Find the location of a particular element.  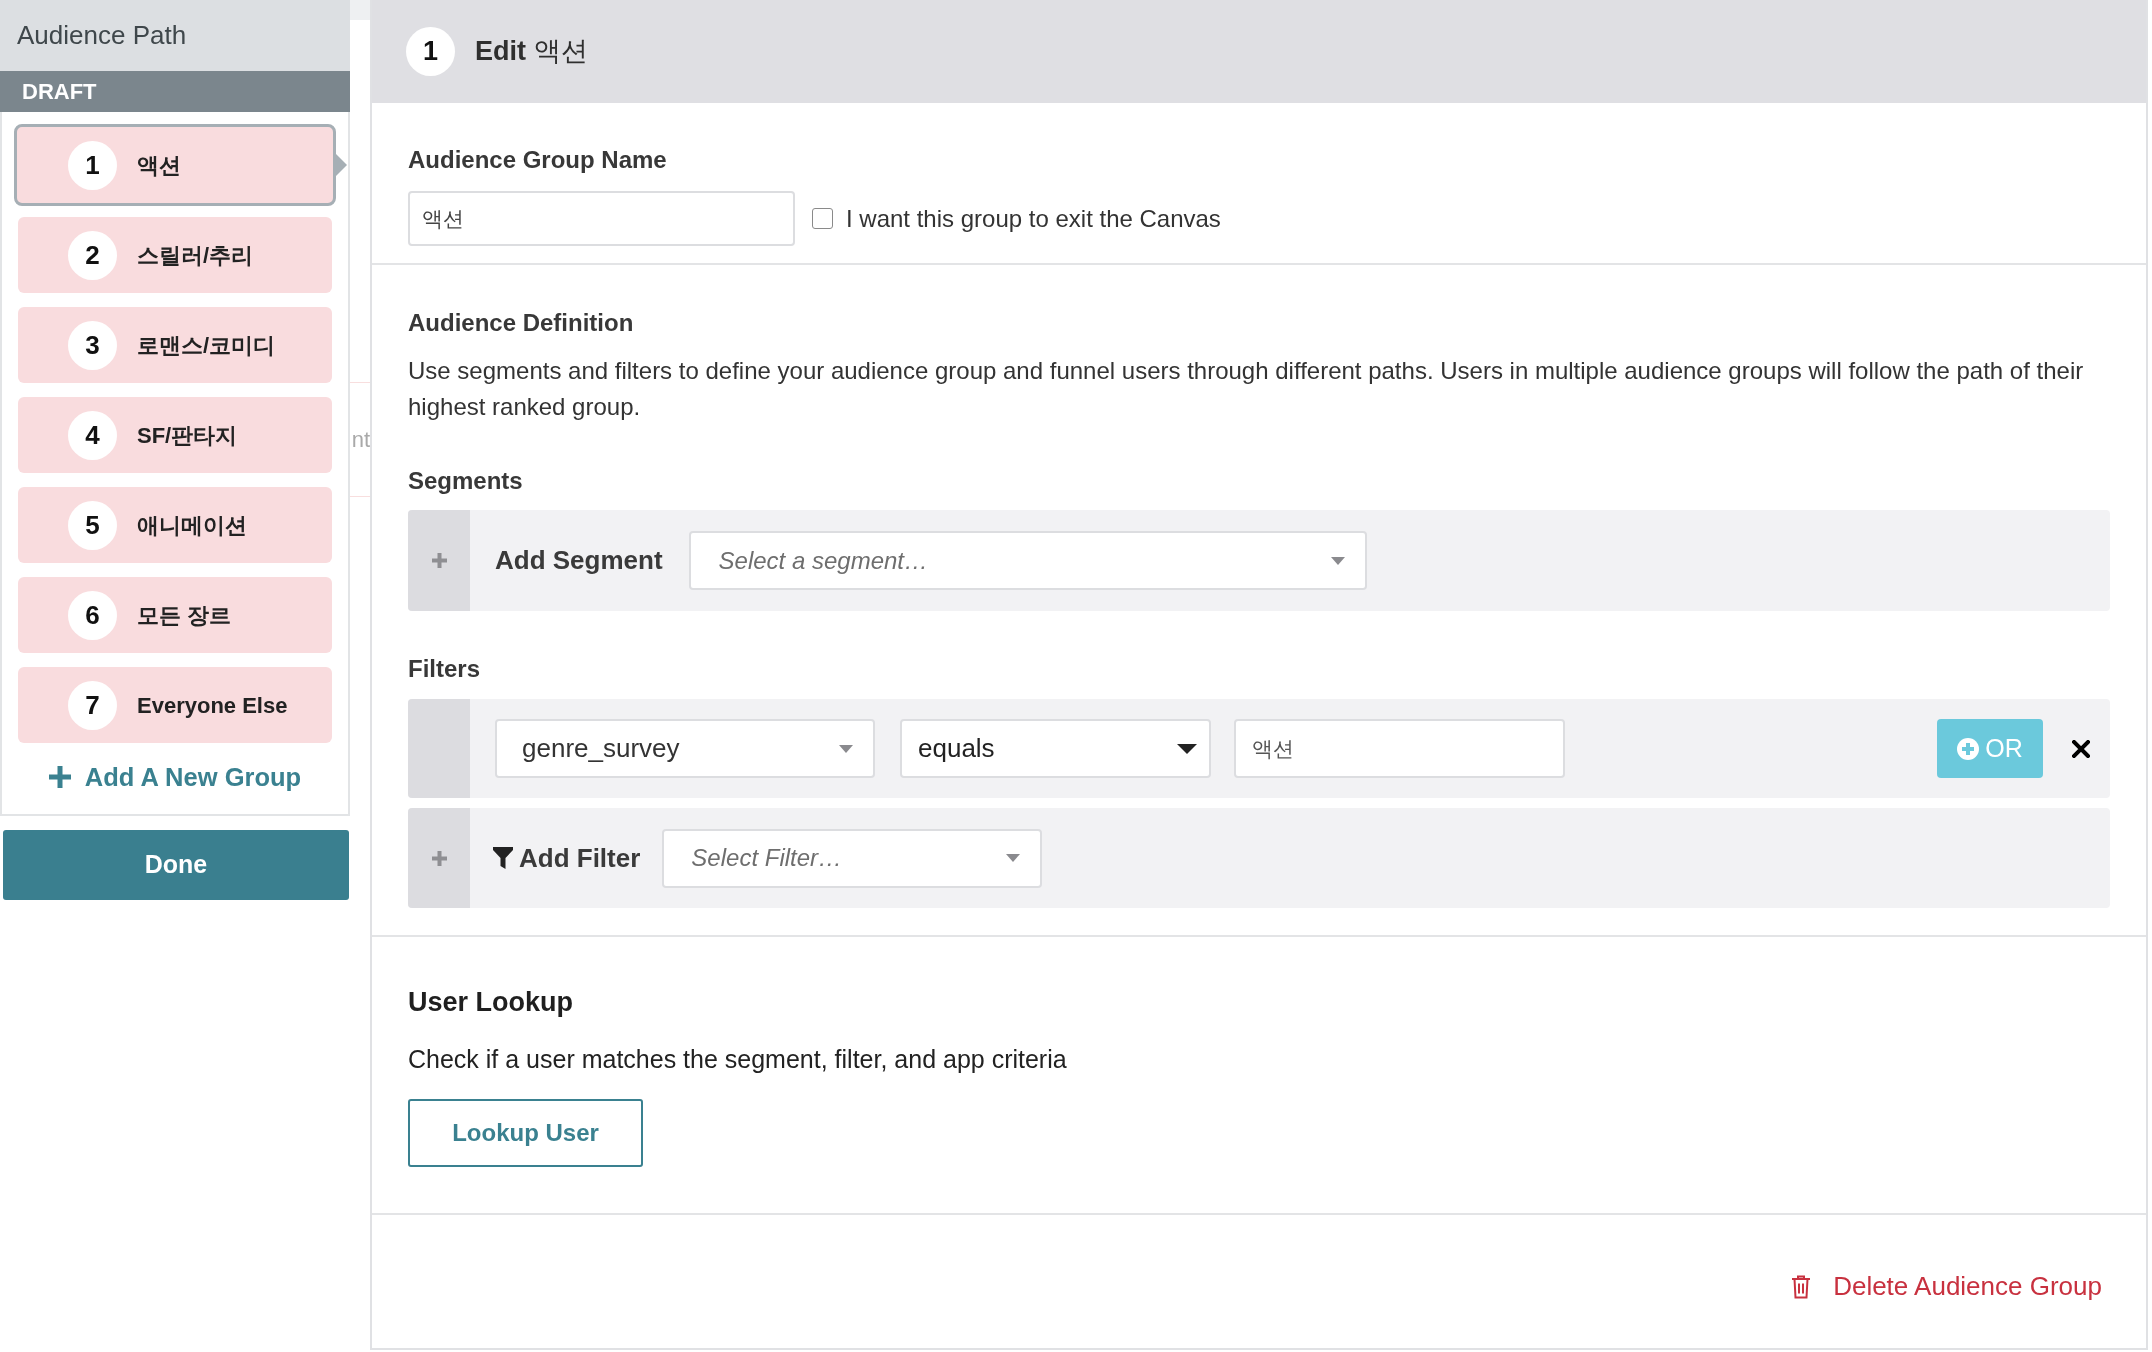

group-label: 액션 is located at coordinates (159, 165).